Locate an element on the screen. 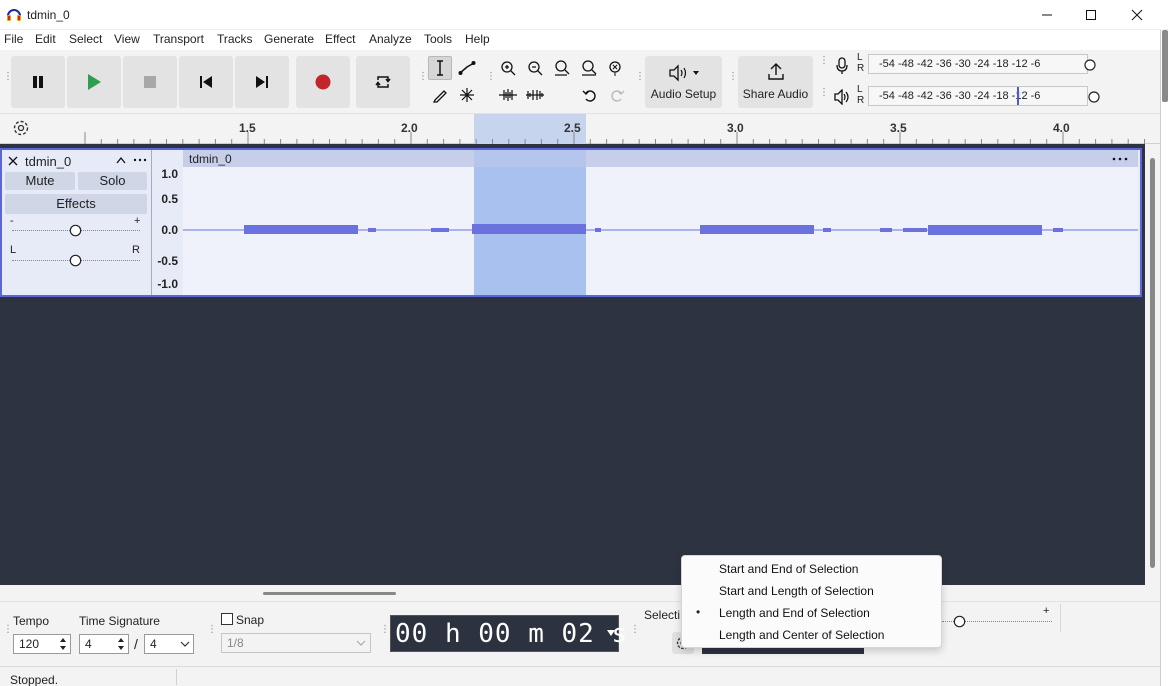 The image size is (1168, 686). minimize-icon is located at coordinates (1047, 15).